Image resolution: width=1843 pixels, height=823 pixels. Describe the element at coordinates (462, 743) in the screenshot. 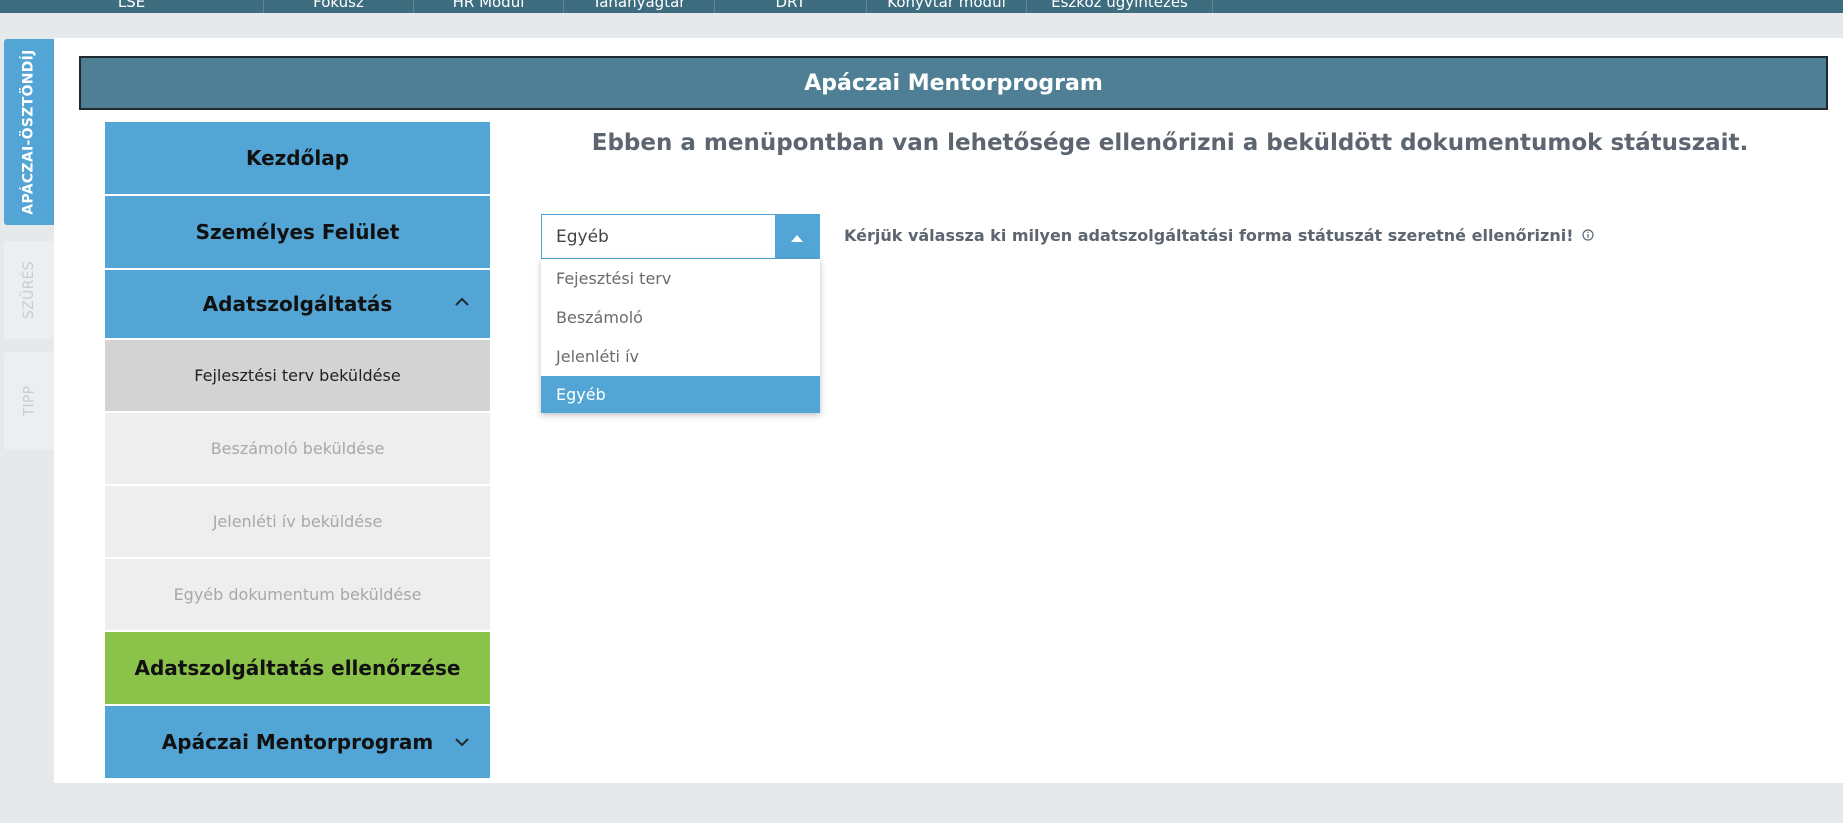

I see `chevron-down-icon` at that location.